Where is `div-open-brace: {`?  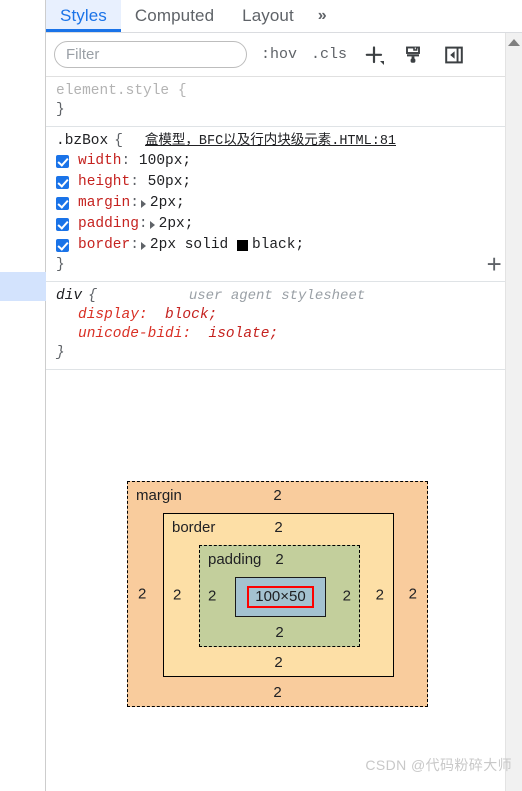 div-open-brace: { is located at coordinates (92, 296).